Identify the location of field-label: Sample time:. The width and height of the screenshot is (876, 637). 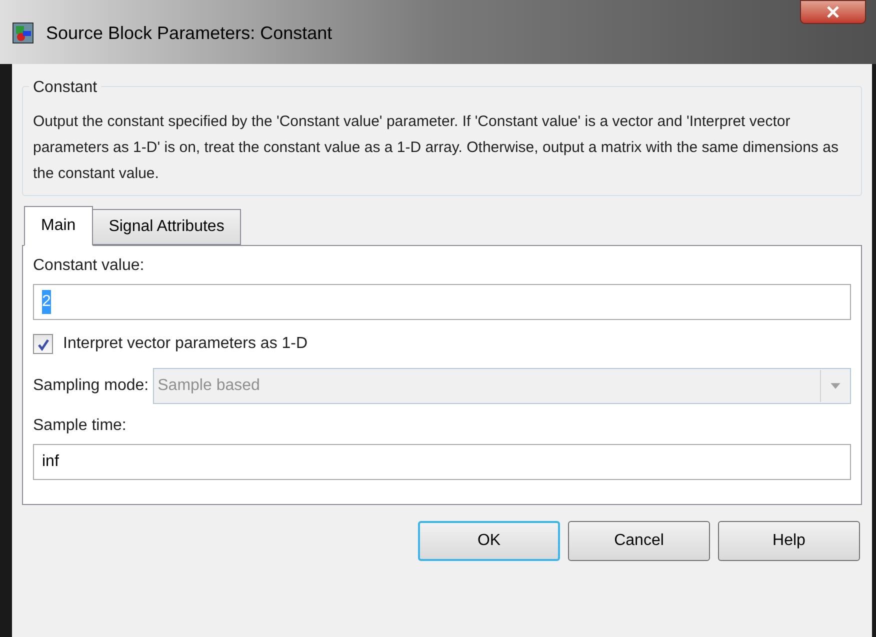
(80, 426).